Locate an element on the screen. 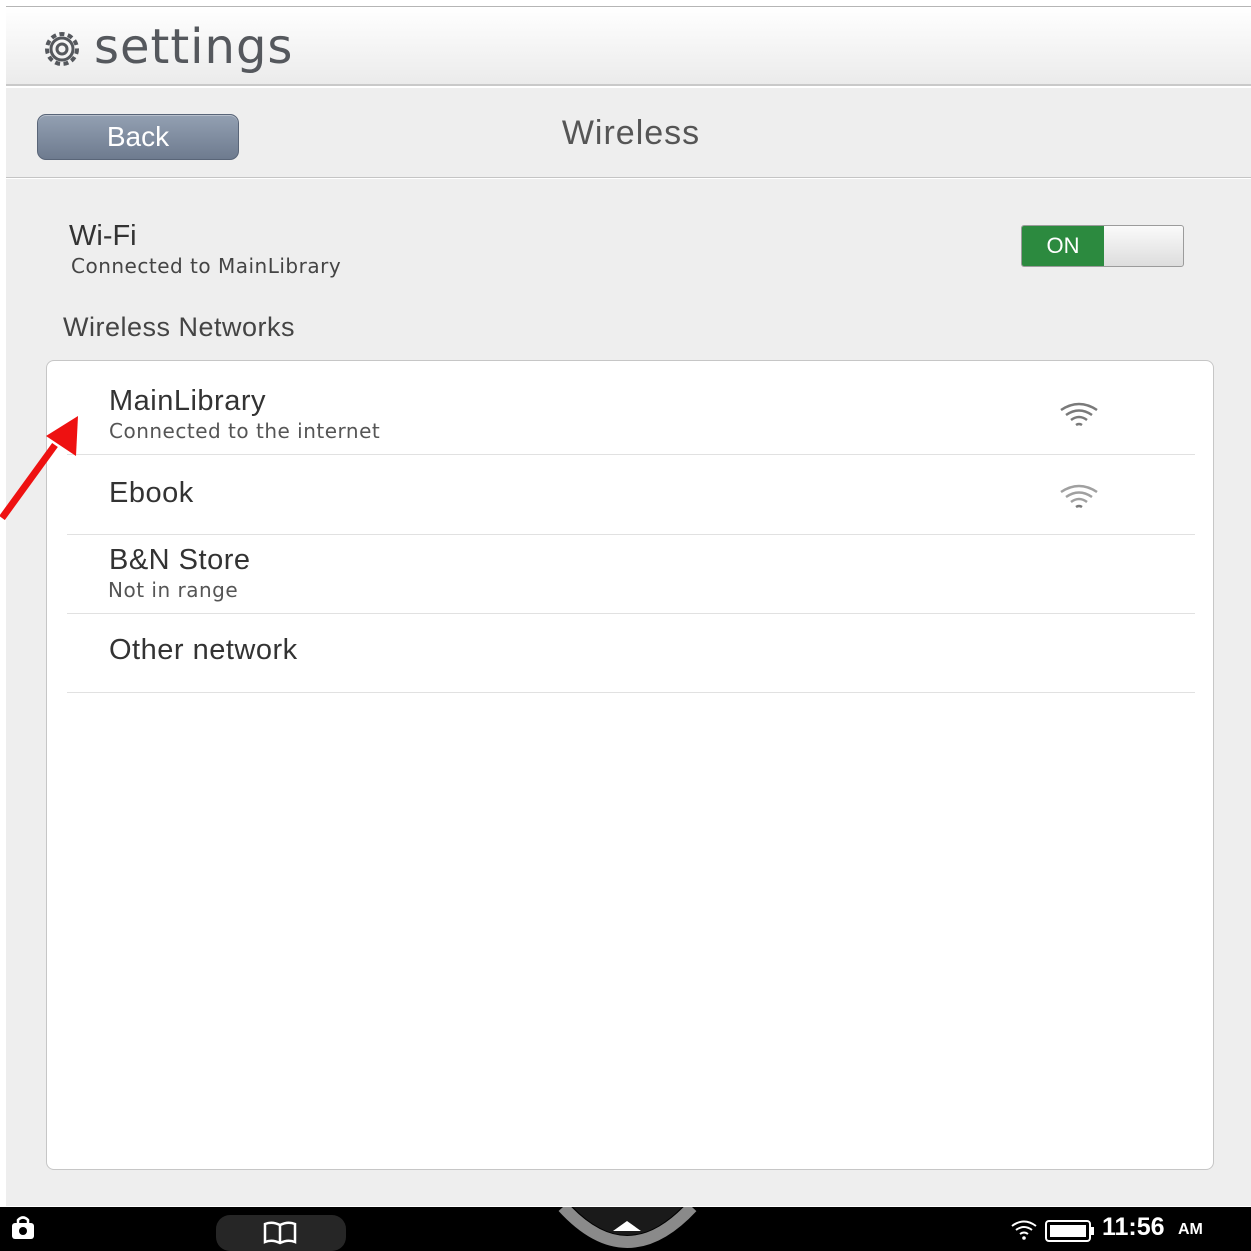 Image resolution: width=1251 pixels, height=1251 pixels. wireless-networks-title: Wireless Networks is located at coordinates (179, 327).